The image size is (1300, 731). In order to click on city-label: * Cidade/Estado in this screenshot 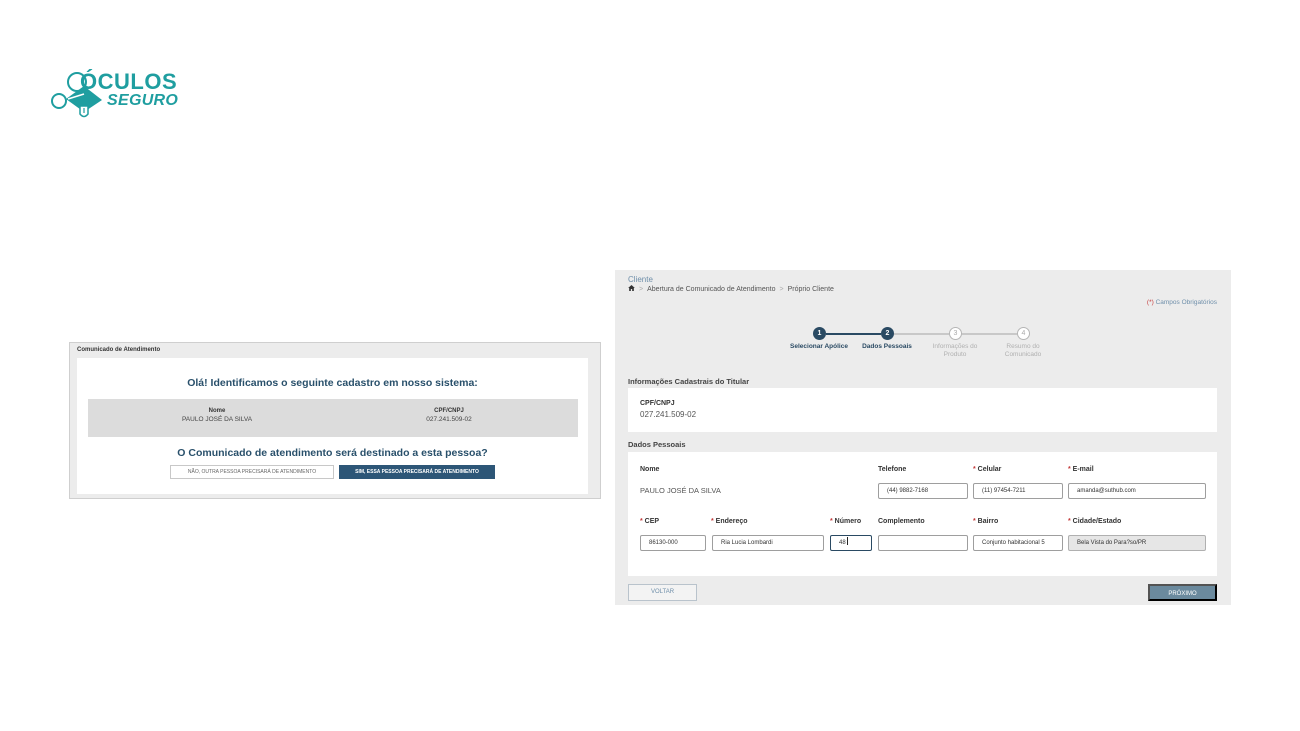, I will do `click(1095, 521)`.